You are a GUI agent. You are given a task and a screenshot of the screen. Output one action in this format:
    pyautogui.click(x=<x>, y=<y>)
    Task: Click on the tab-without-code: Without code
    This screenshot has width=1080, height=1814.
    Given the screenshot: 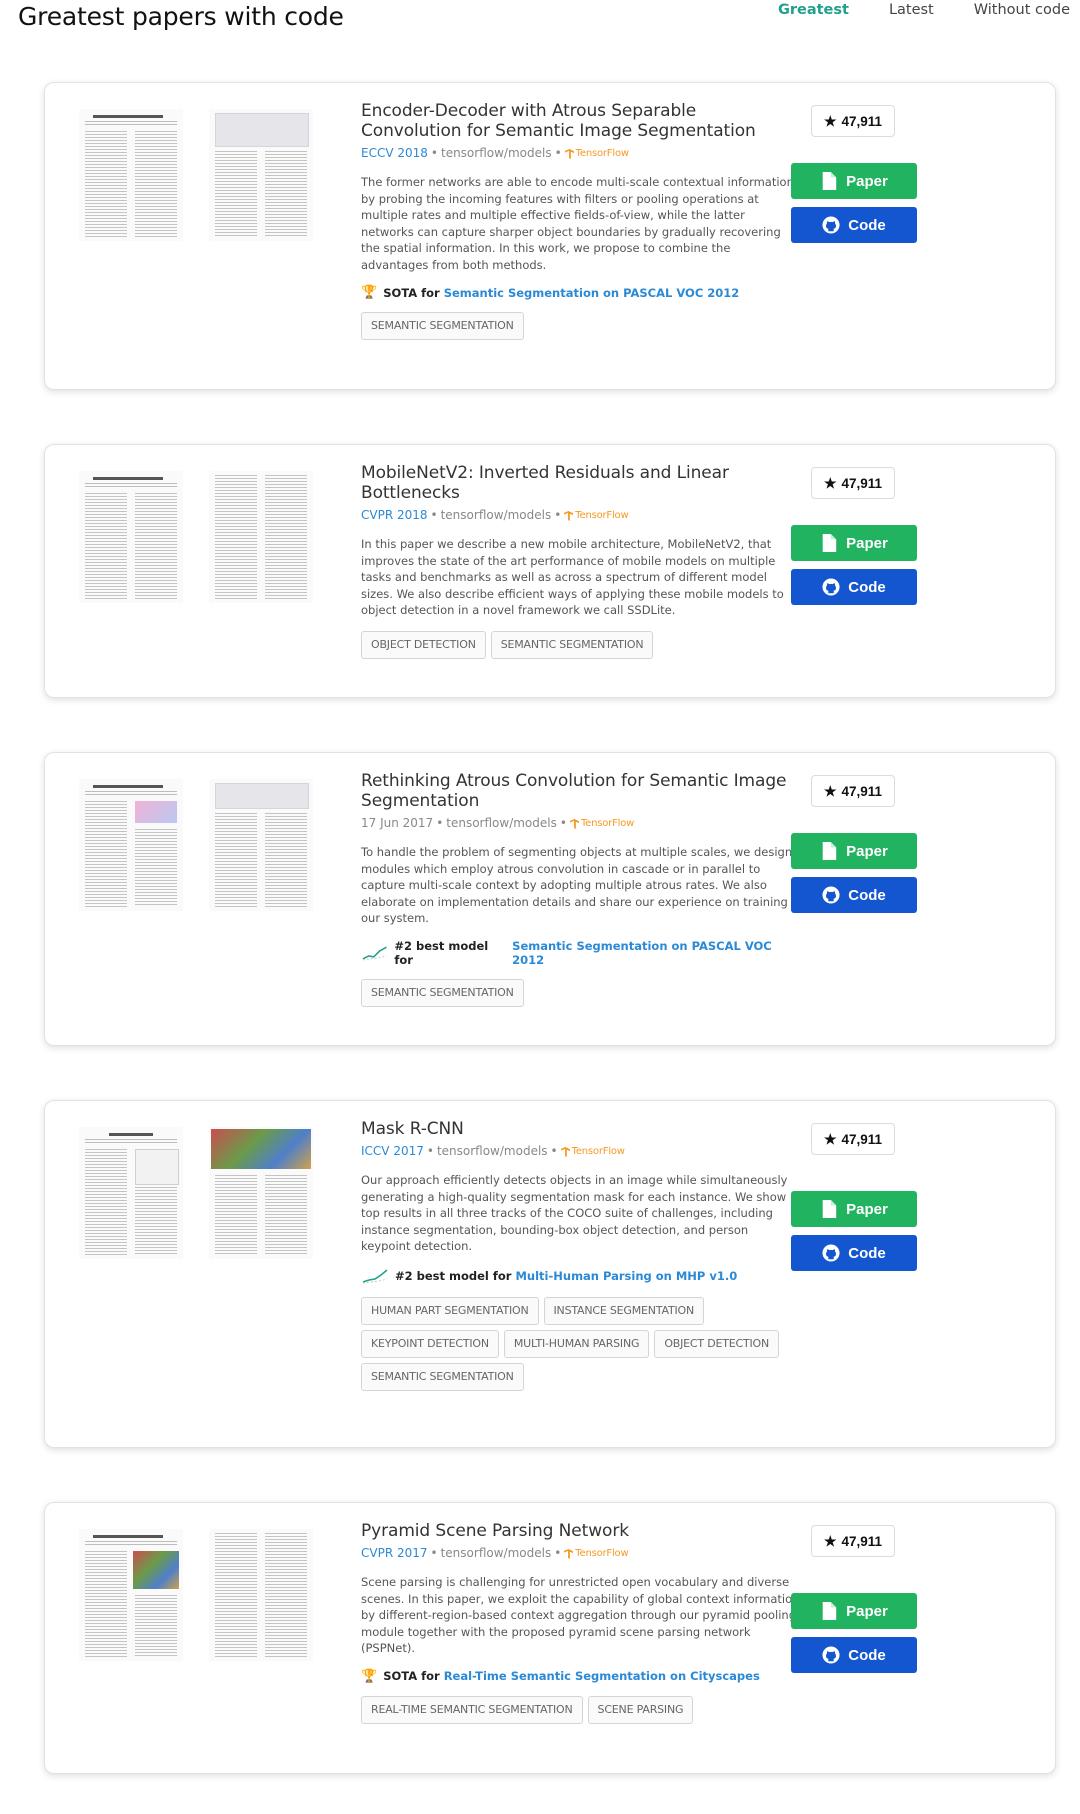 What is the action you would take?
    pyautogui.click(x=1022, y=10)
    